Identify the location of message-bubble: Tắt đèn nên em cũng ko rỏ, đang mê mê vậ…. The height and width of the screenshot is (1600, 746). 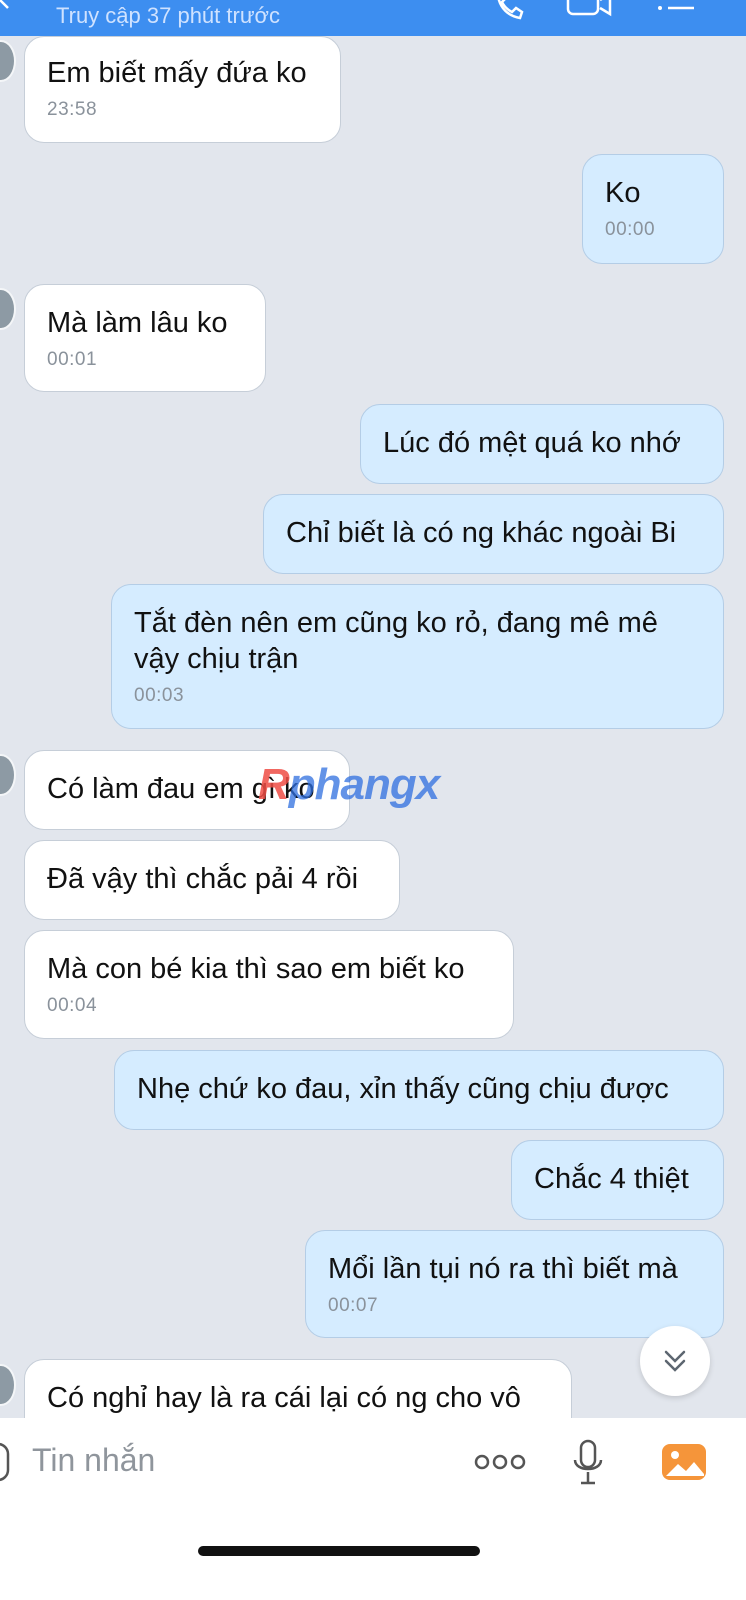
(417, 656).